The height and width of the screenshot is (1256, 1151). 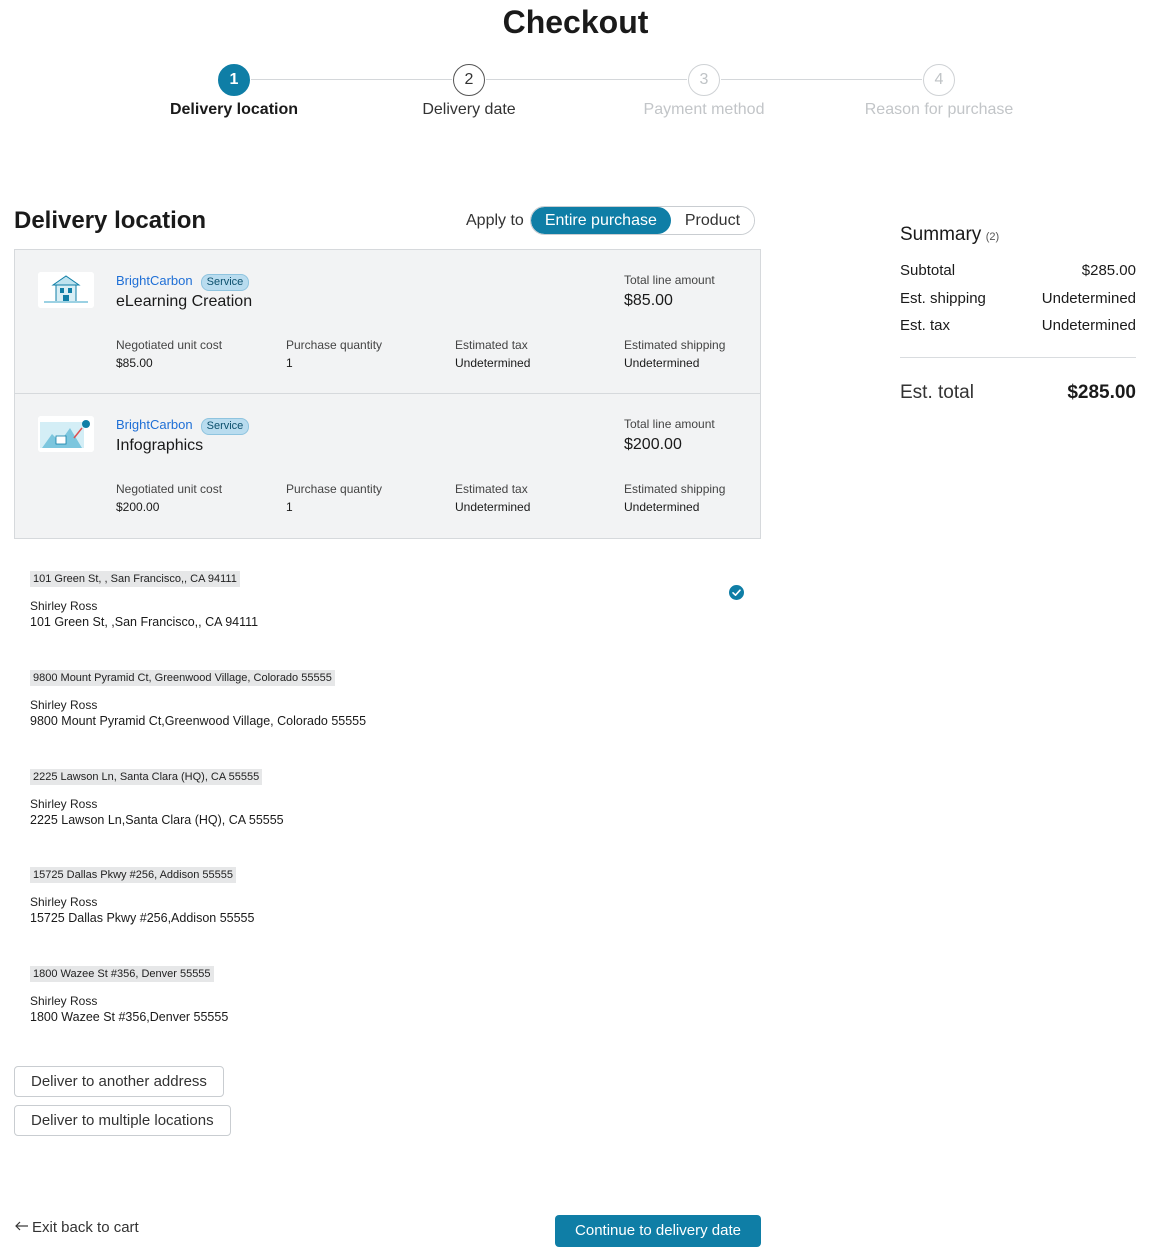 What do you see at coordinates (704, 80) in the screenshot?
I see `step-number: 3` at bounding box center [704, 80].